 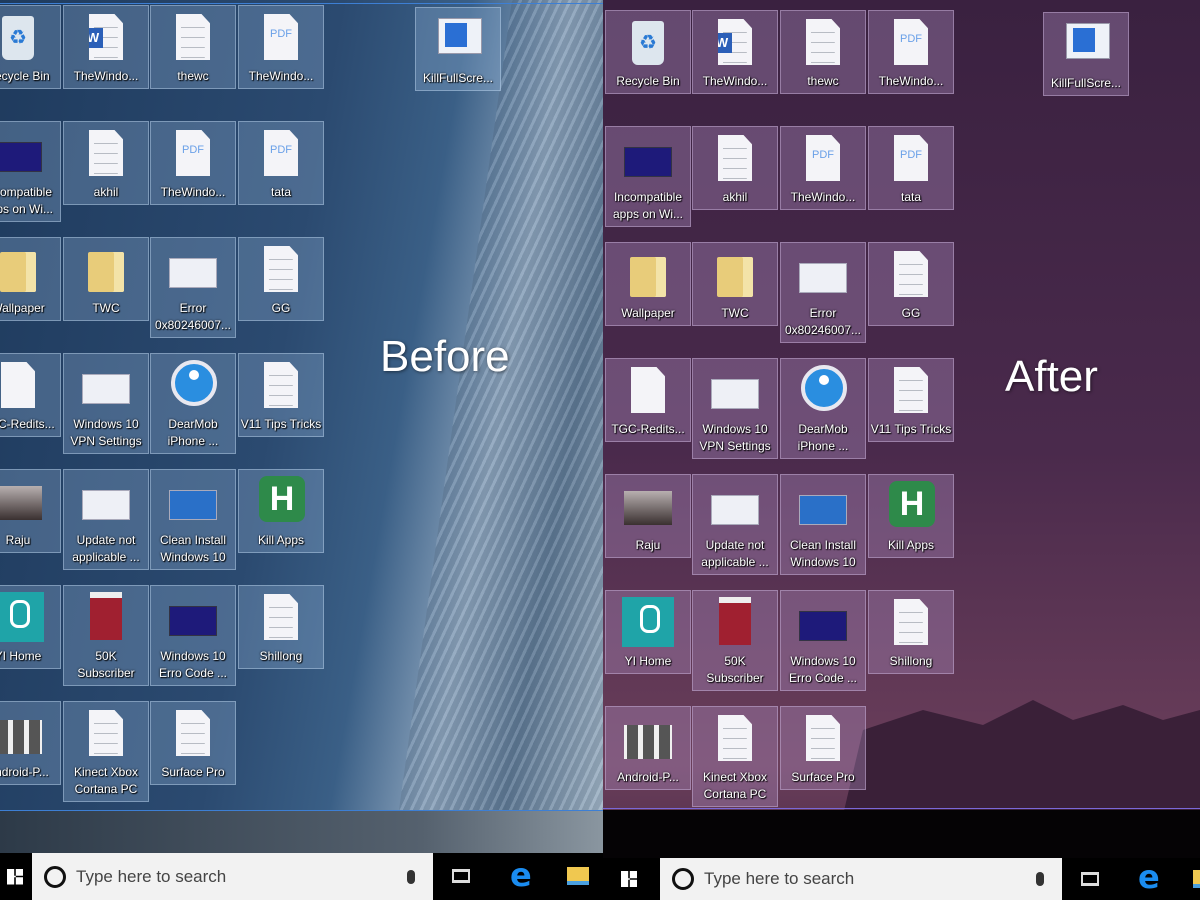 I want to click on desktop-icon-label: Windows 10 VPN Settings, so click(x=106, y=432).